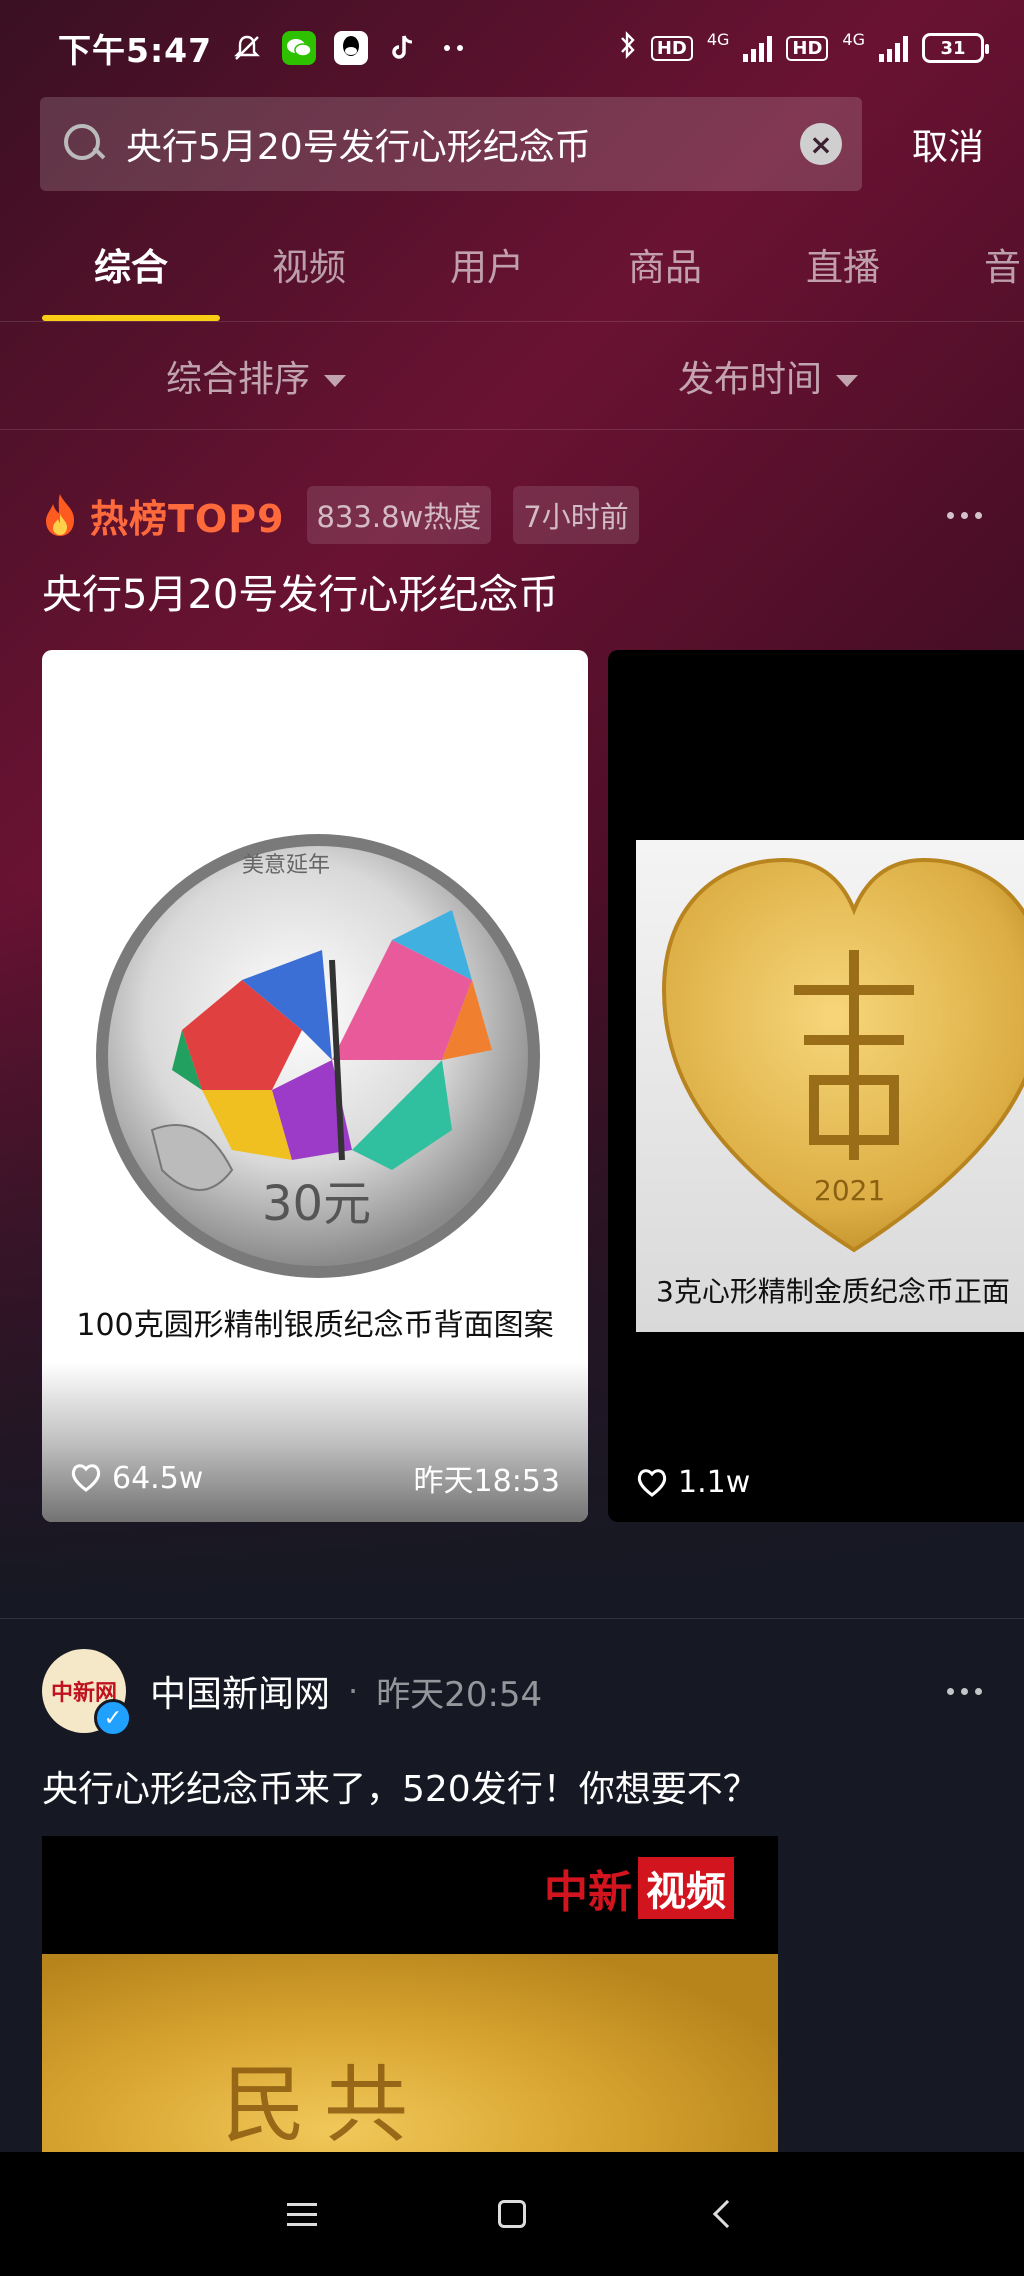  What do you see at coordinates (512, 591) in the screenshot?
I see `hot-topic-title: 央行5月20号发行心形纪念币` at bounding box center [512, 591].